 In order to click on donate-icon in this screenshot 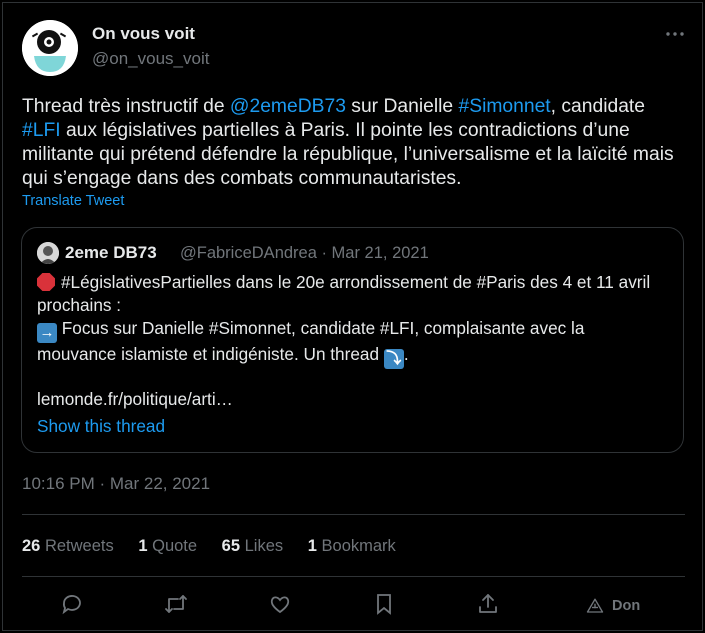, I will do `click(595, 605)`.